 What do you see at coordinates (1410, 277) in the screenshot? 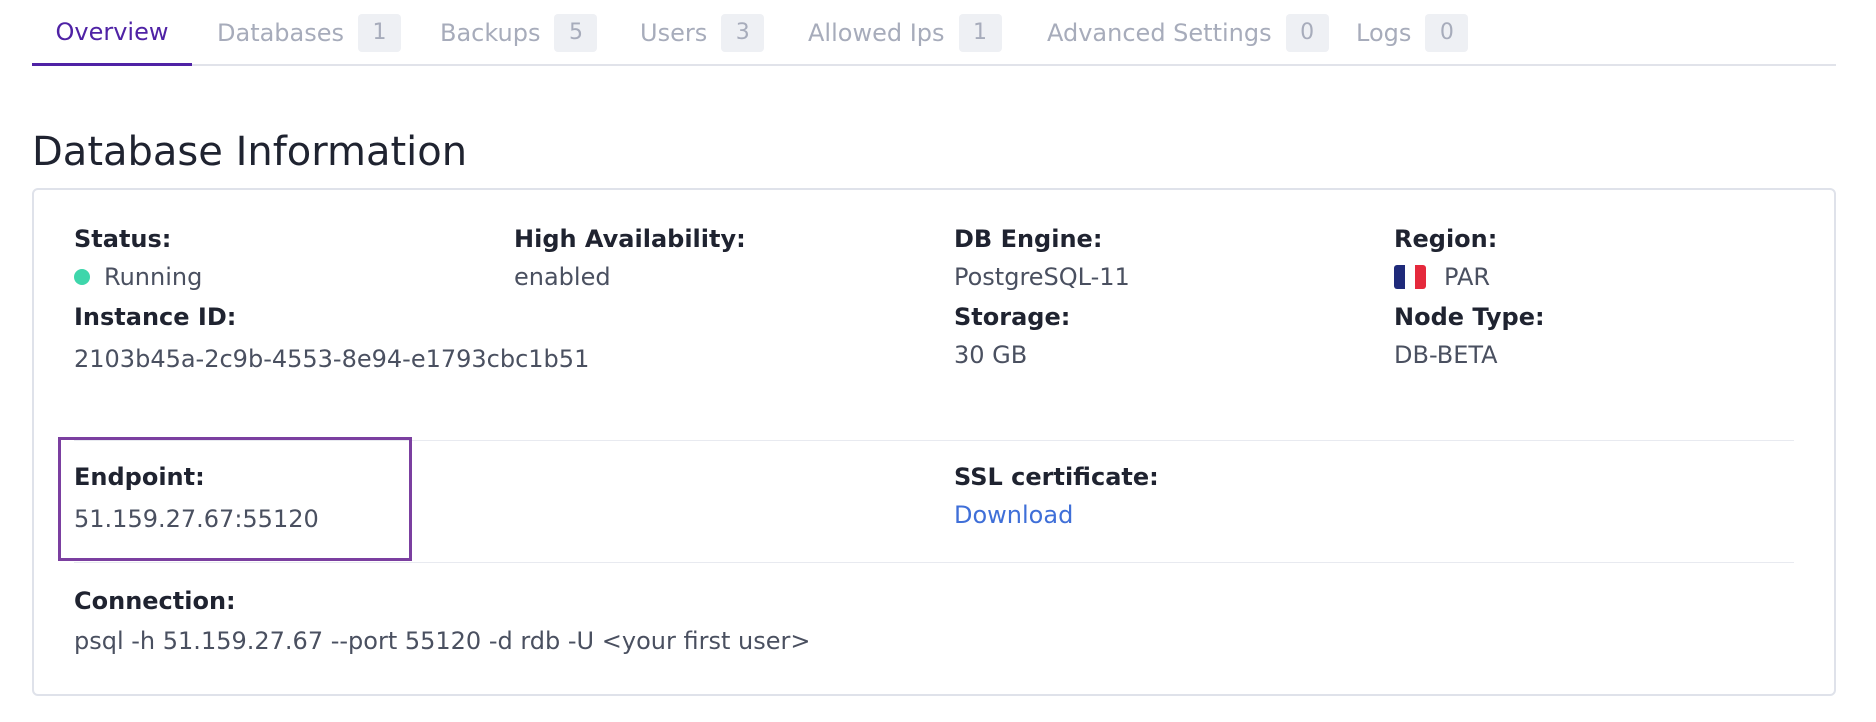
I see `france-flag-icon` at bounding box center [1410, 277].